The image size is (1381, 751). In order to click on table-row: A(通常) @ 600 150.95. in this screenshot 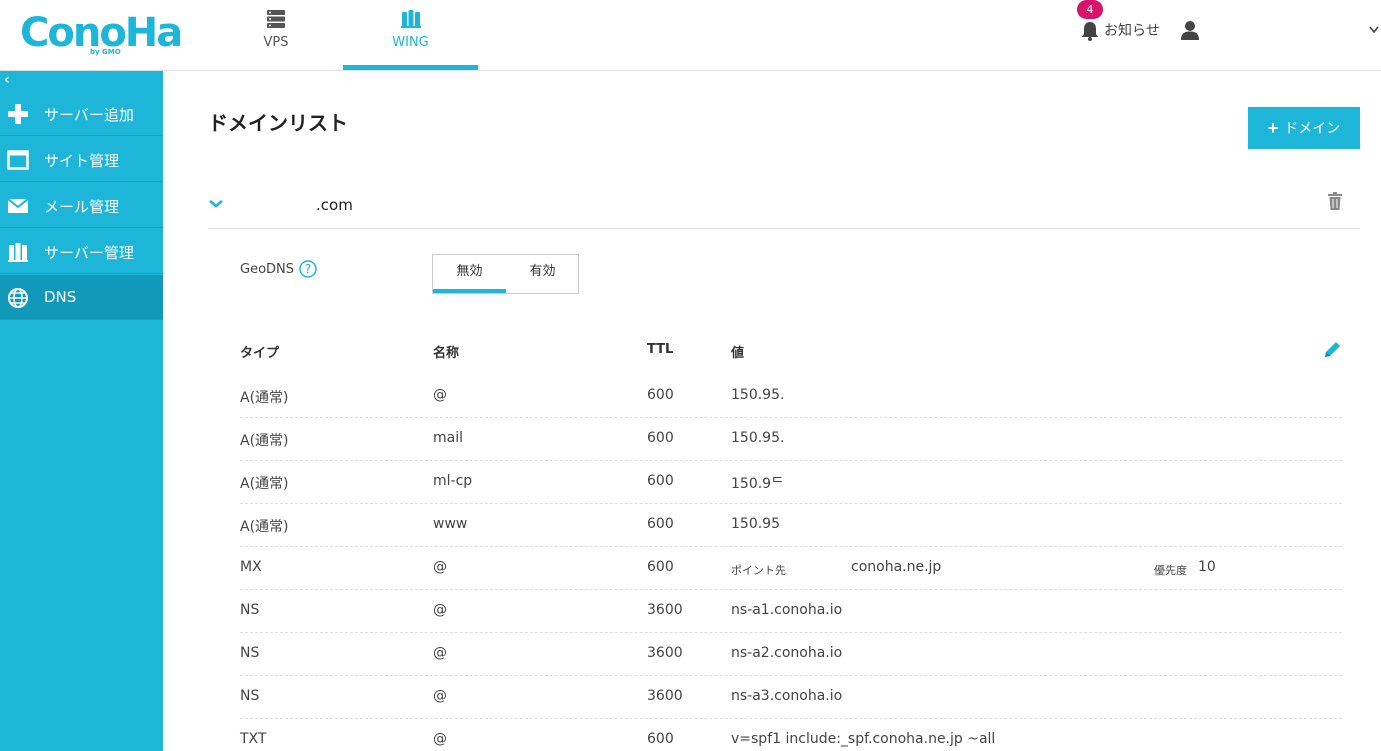, I will do `click(791, 396)`.